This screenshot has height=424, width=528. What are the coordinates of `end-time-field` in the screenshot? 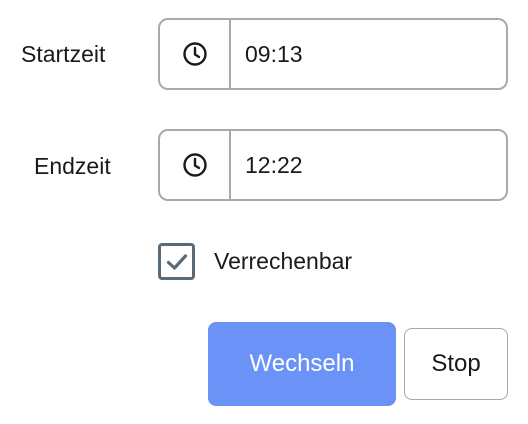 It's located at (343, 165).